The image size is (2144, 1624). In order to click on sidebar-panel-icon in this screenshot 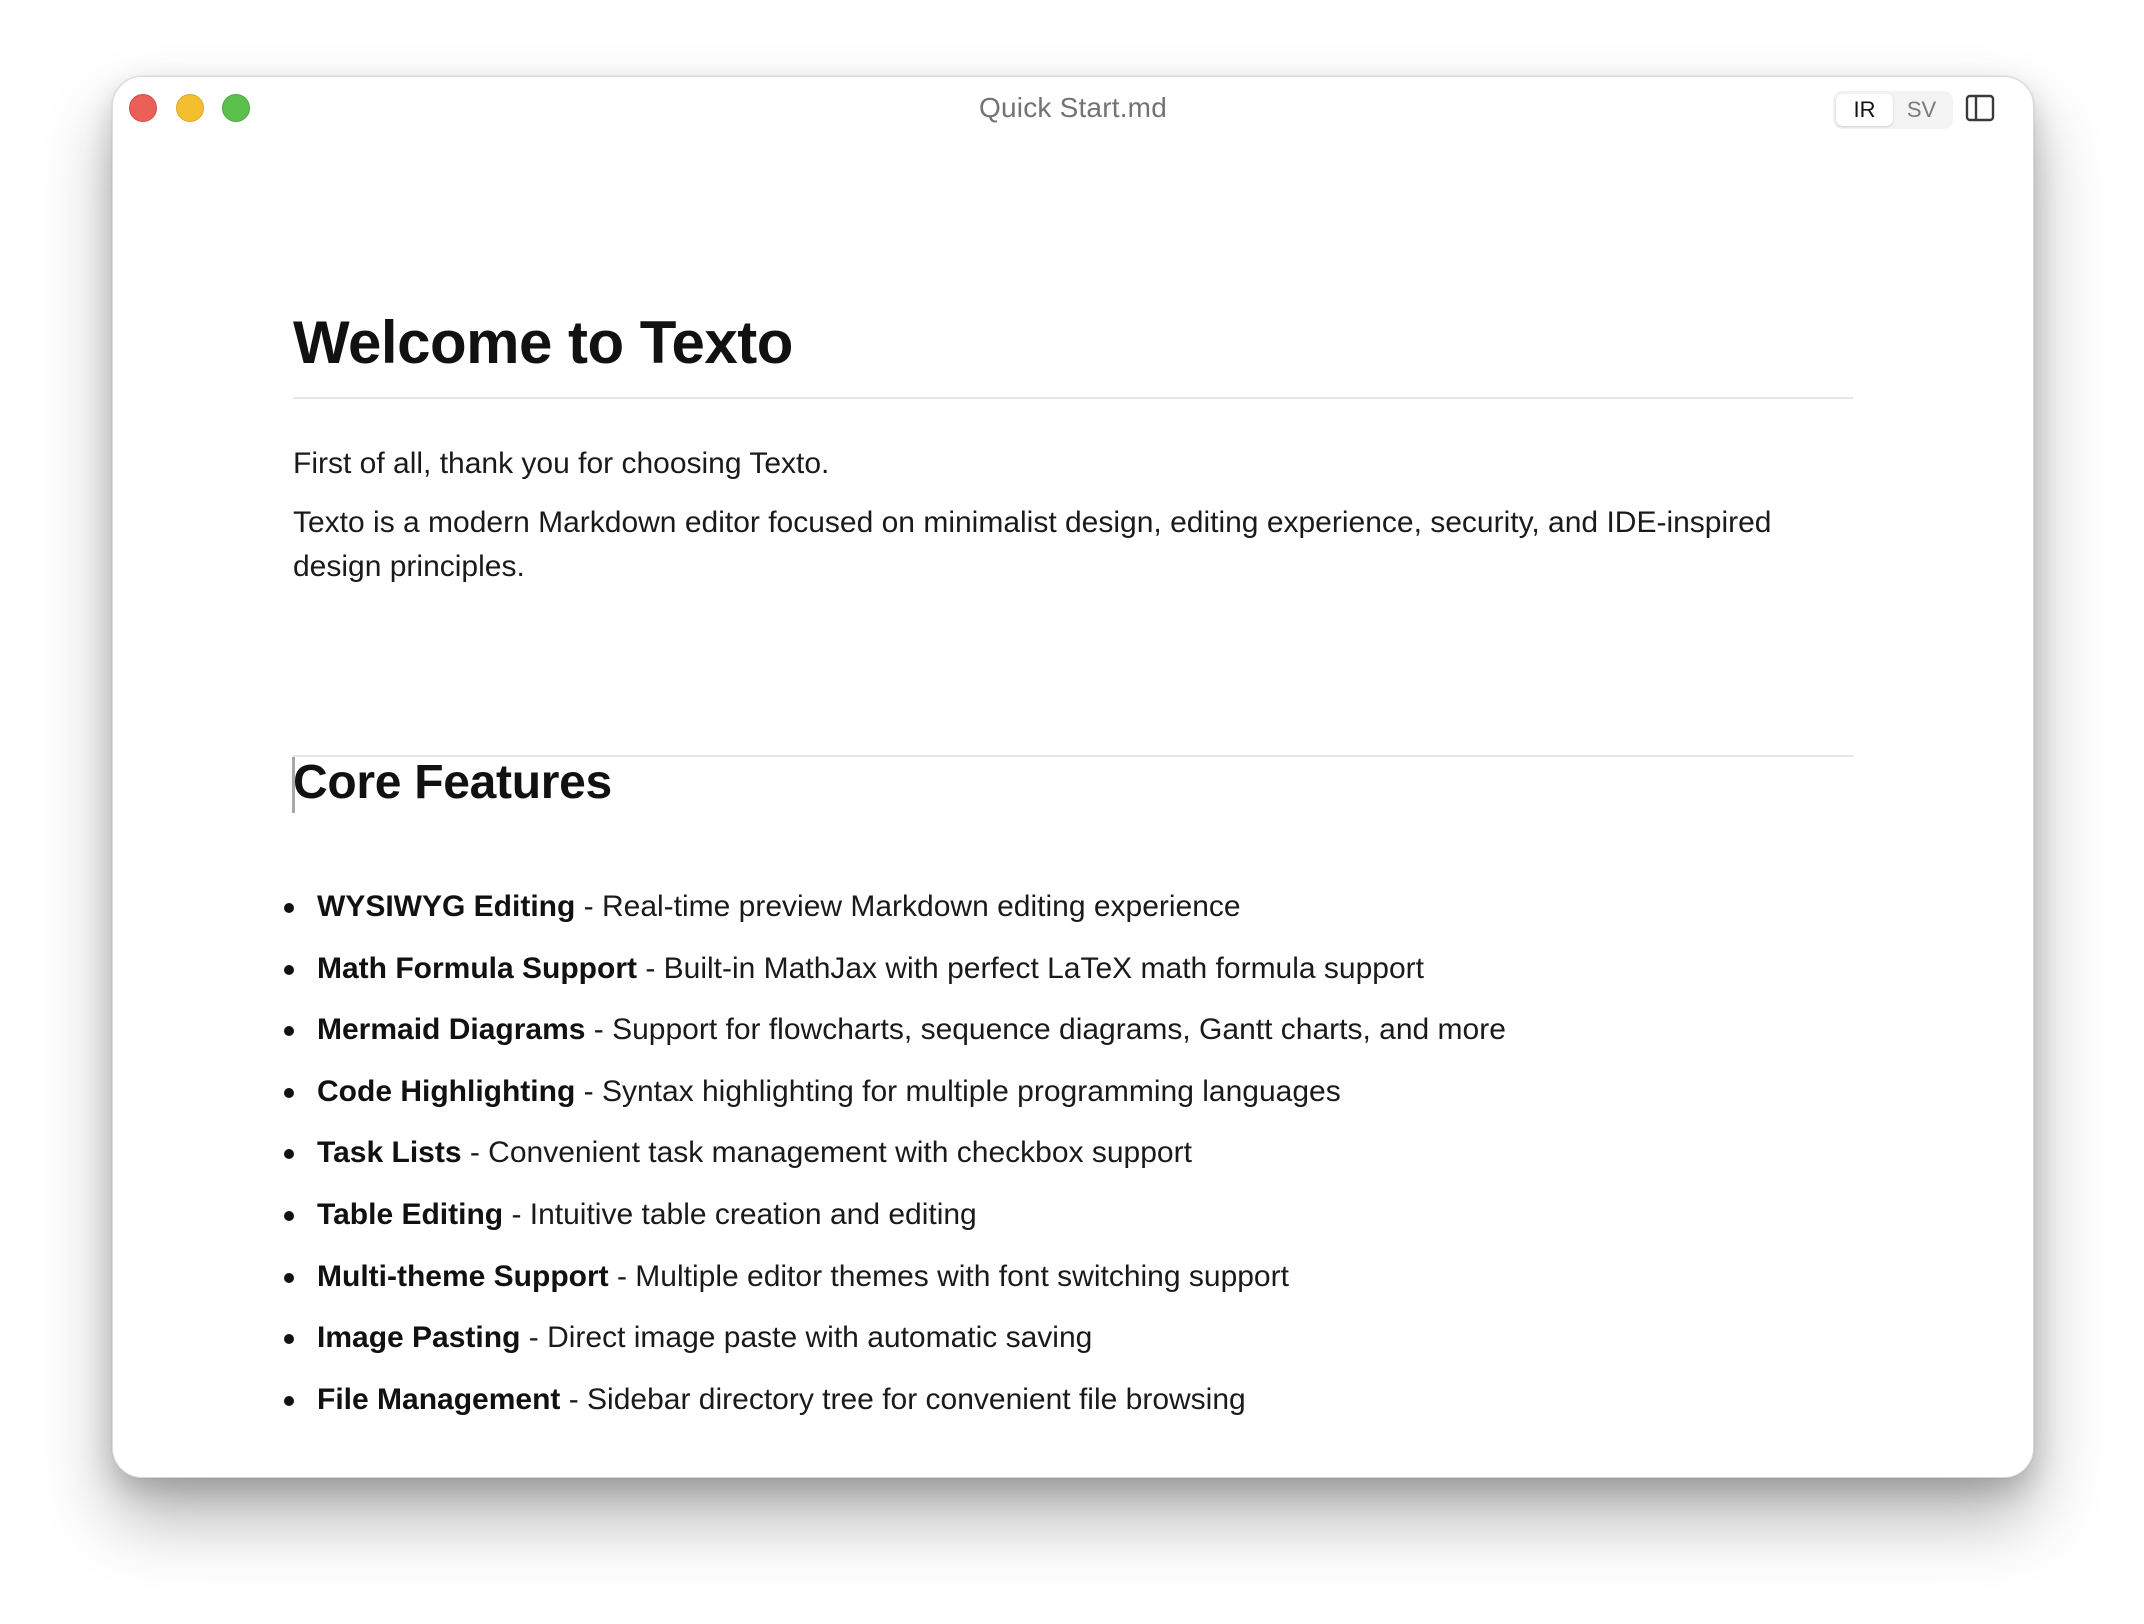, I will do `click(1980, 108)`.